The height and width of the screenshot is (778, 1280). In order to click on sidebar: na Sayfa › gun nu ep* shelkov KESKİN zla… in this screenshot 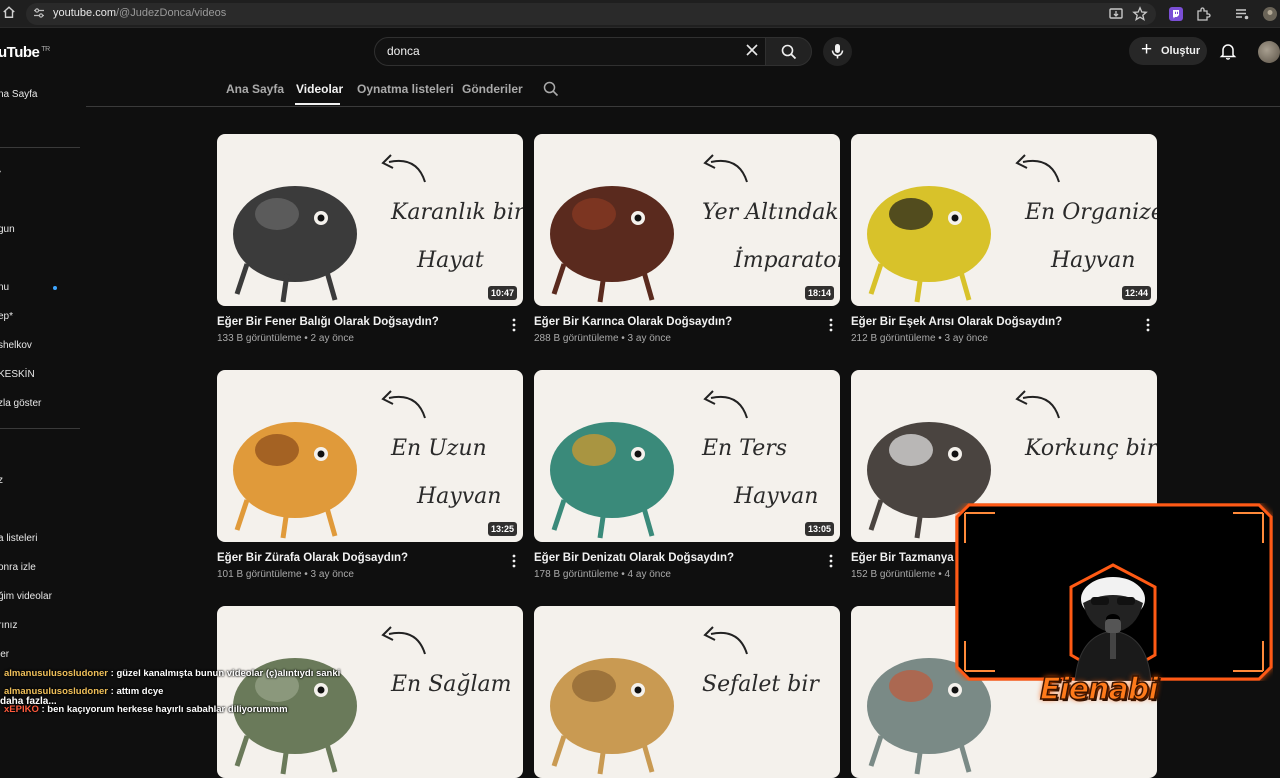, I will do `click(40, 397)`.